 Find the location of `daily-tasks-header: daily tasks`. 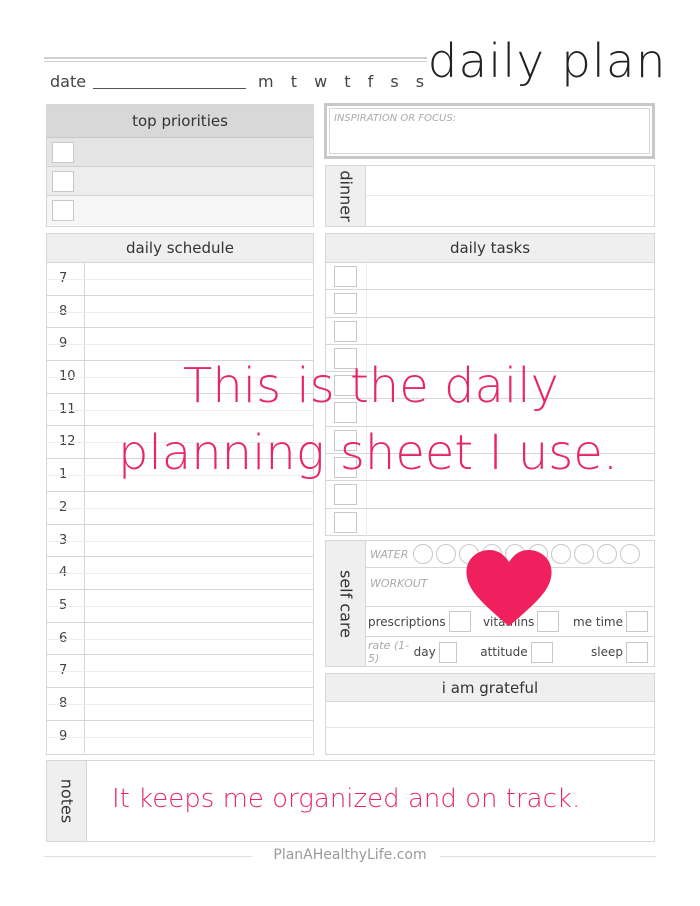

daily-tasks-header: daily tasks is located at coordinates (490, 248).